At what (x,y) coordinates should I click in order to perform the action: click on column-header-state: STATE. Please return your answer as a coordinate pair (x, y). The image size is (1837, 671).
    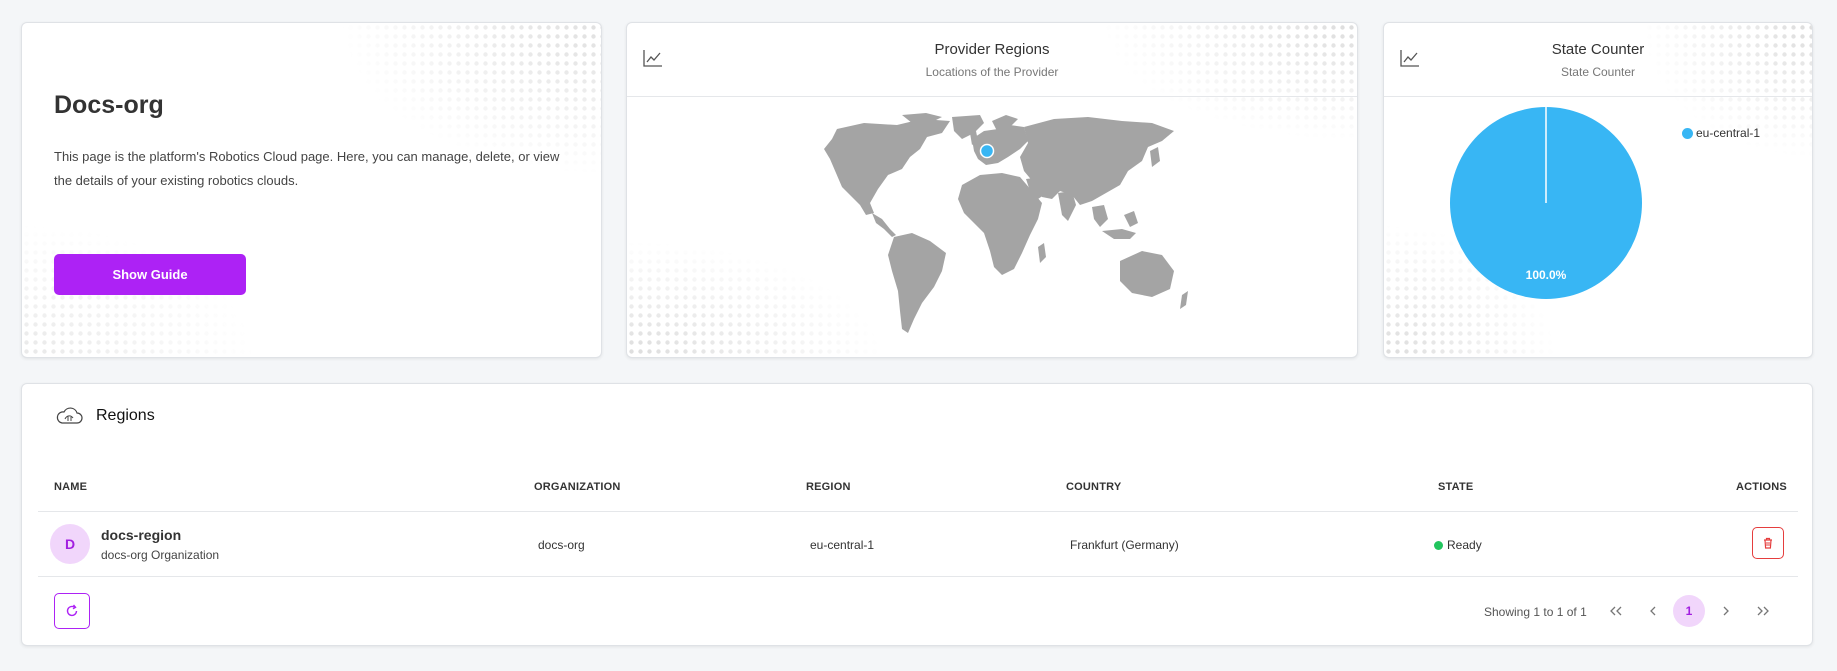
    Looking at the image, I should click on (1455, 487).